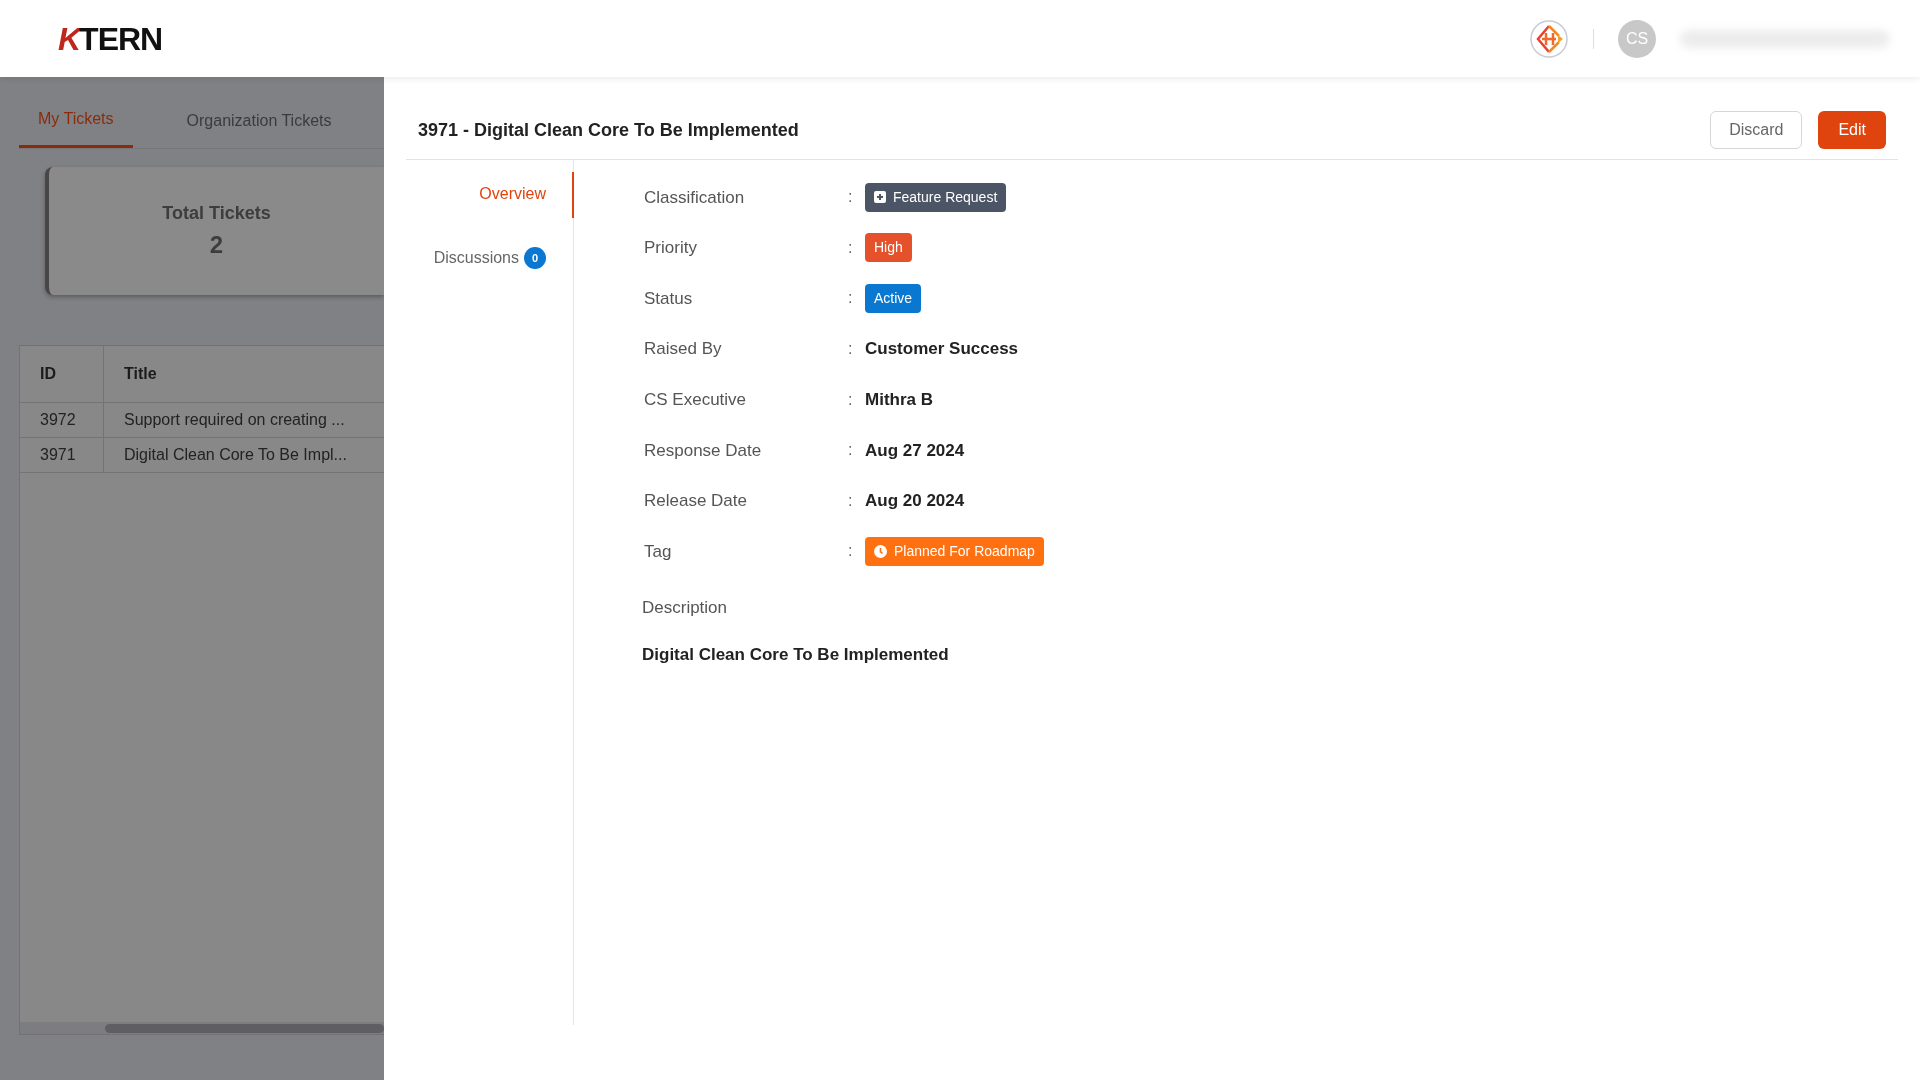 The height and width of the screenshot is (1080, 1920). Describe the element at coordinates (259, 123) in the screenshot. I see `tickets-tab: Organization Tickets` at that location.